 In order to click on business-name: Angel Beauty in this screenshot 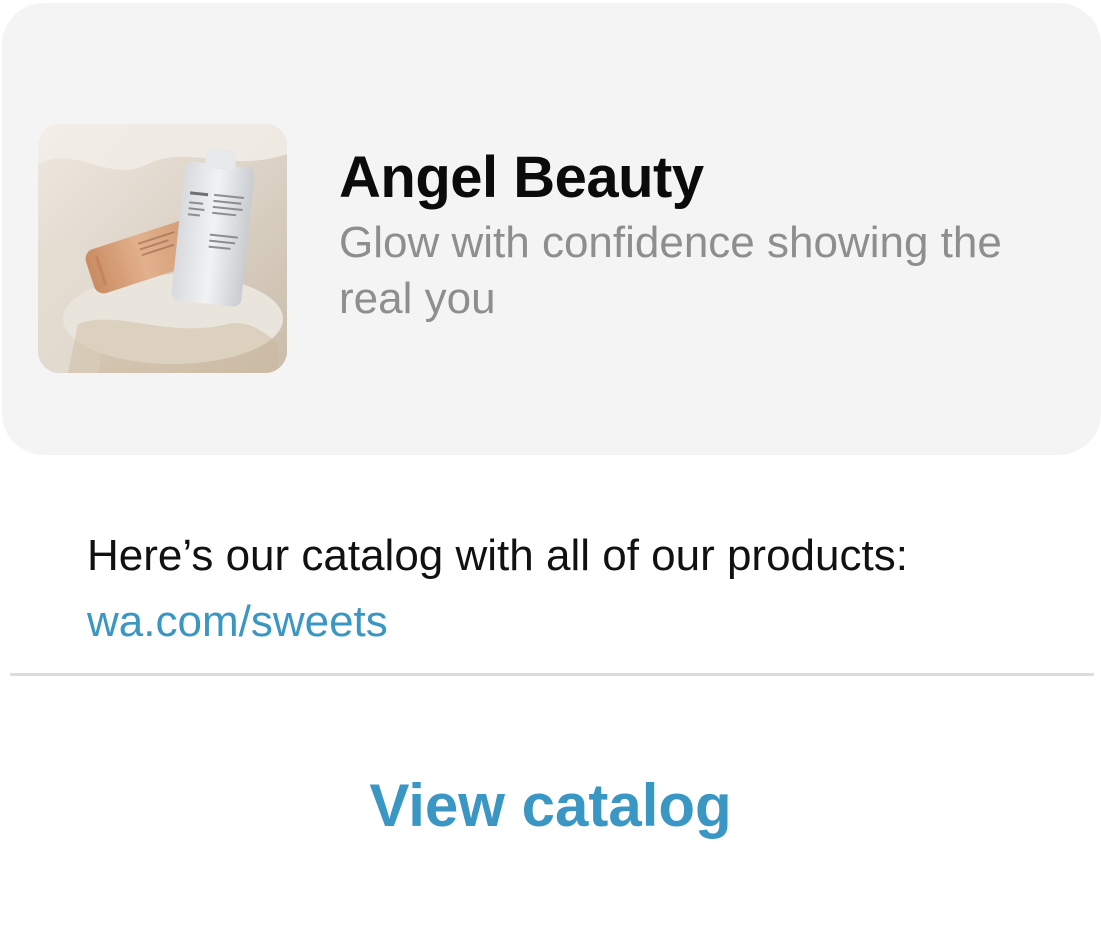, I will do `click(521, 177)`.